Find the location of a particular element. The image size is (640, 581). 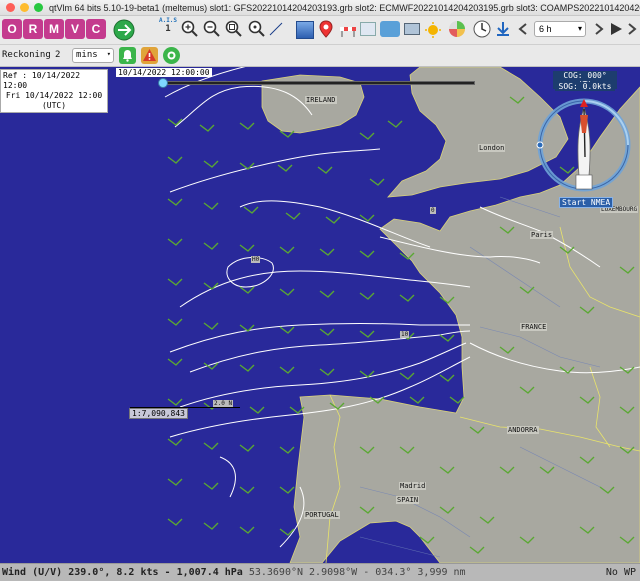

pin-icon is located at coordinates (326, 29).